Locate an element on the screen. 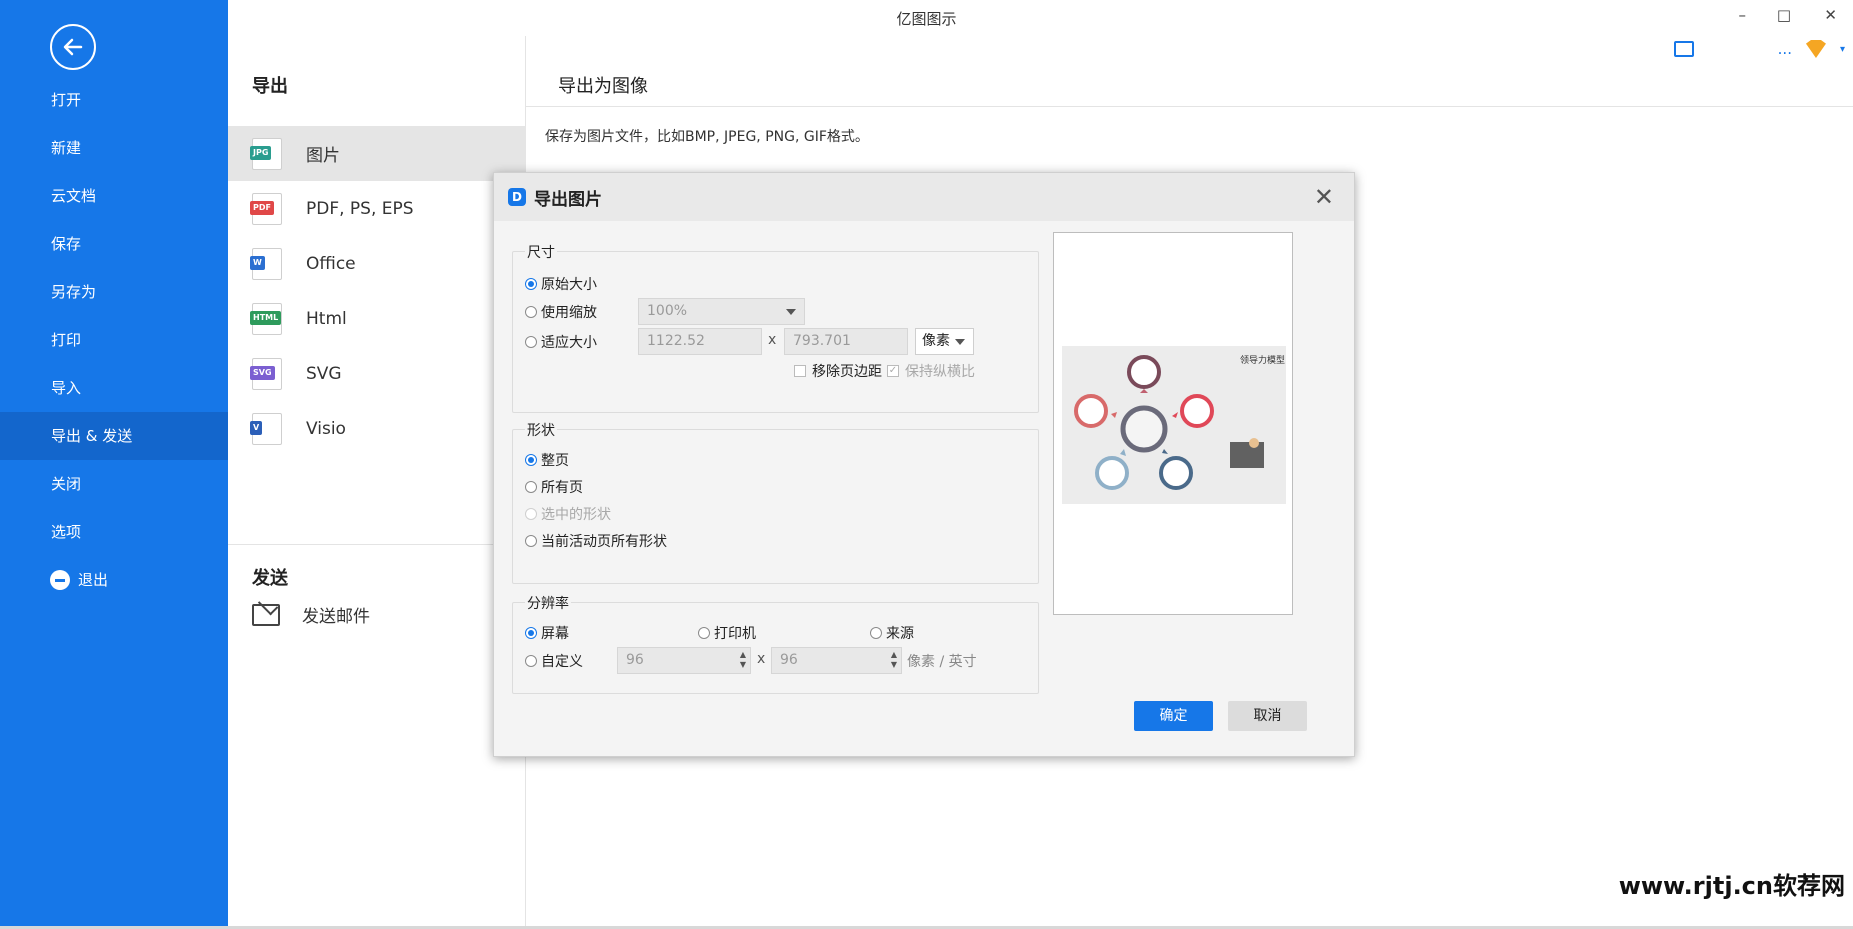  chevron-down-icon is located at coordinates (791, 312).